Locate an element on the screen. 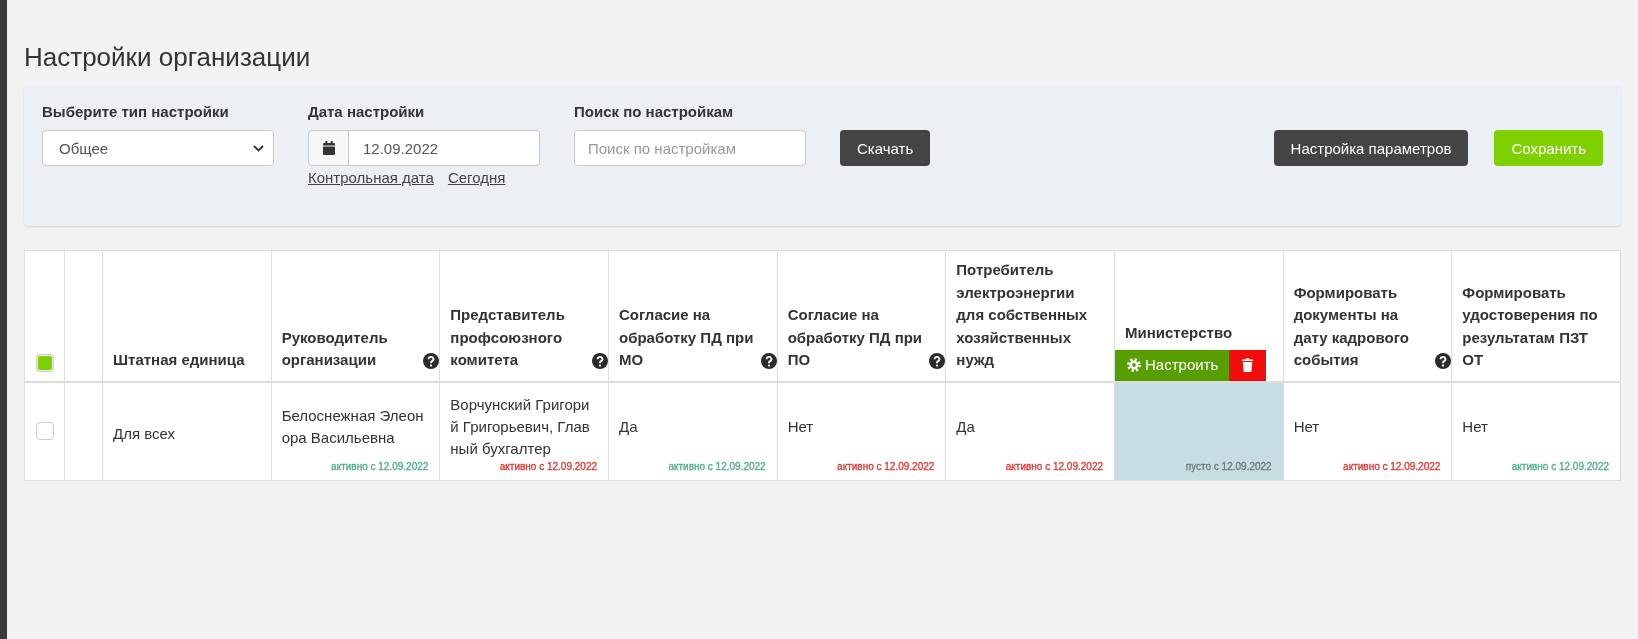 This screenshot has height=639, width=1638. column-header-text: Штатная единица is located at coordinates (179, 359).